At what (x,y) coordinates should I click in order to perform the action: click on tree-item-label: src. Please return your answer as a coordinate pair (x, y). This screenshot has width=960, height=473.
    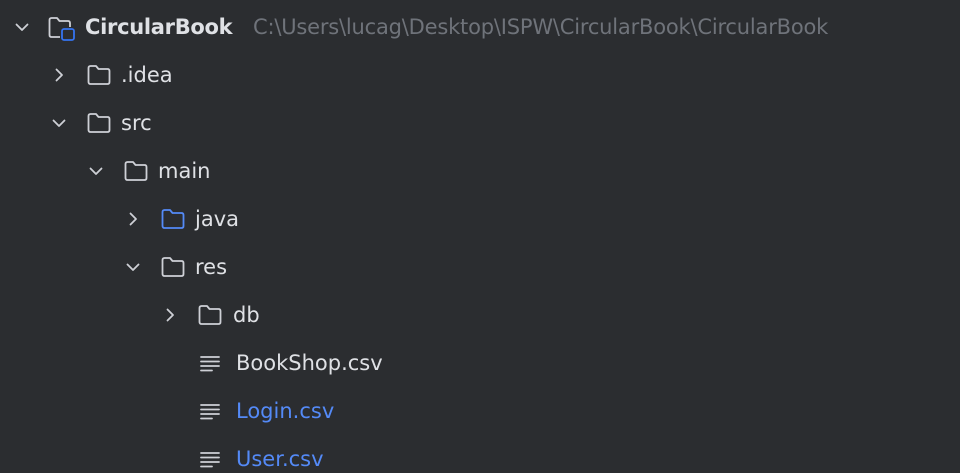
    Looking at the image, I should click on (136, 123).